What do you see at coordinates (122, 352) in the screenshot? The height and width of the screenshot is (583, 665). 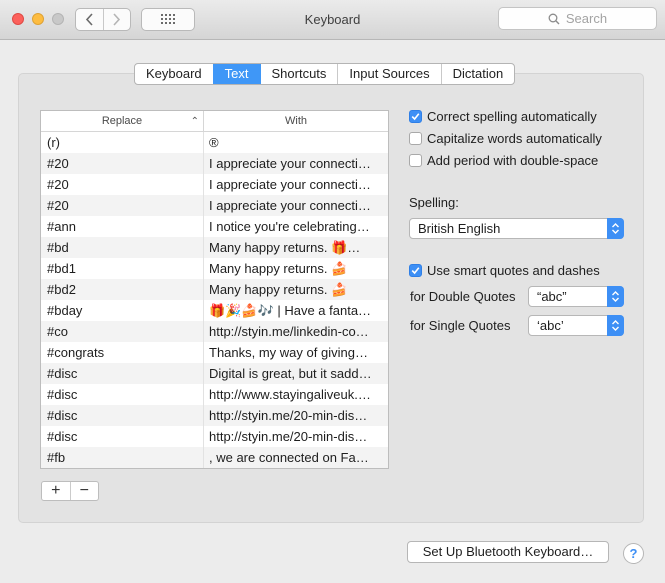 I see `cell-replace: #congrats` at bounding box center [122, 352].